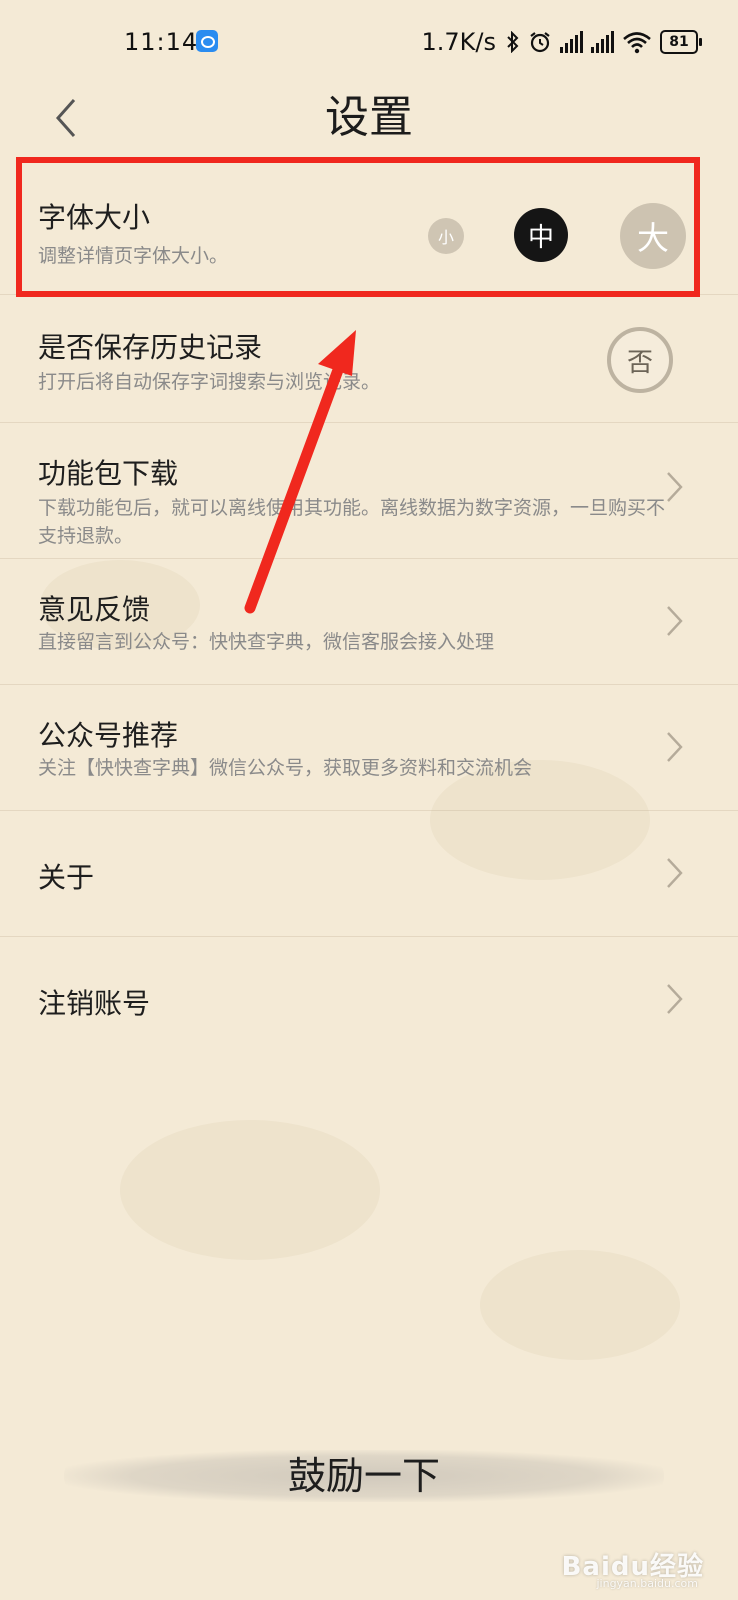  What do you see at coordinates (369, 873) in the screenshot?
I see `settings-row-about: 关于` at bounding box center [369, 873].